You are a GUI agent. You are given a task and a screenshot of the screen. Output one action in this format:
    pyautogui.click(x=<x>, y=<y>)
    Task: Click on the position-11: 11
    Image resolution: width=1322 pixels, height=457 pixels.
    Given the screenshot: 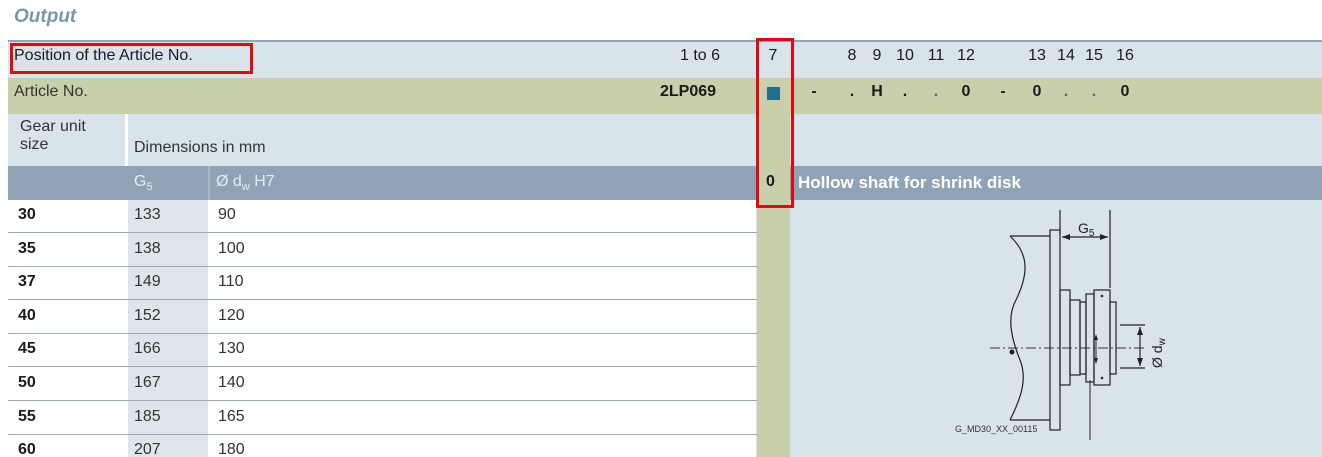 What is the action you would take?
    pyautogui.click(x=936, y=55)
    